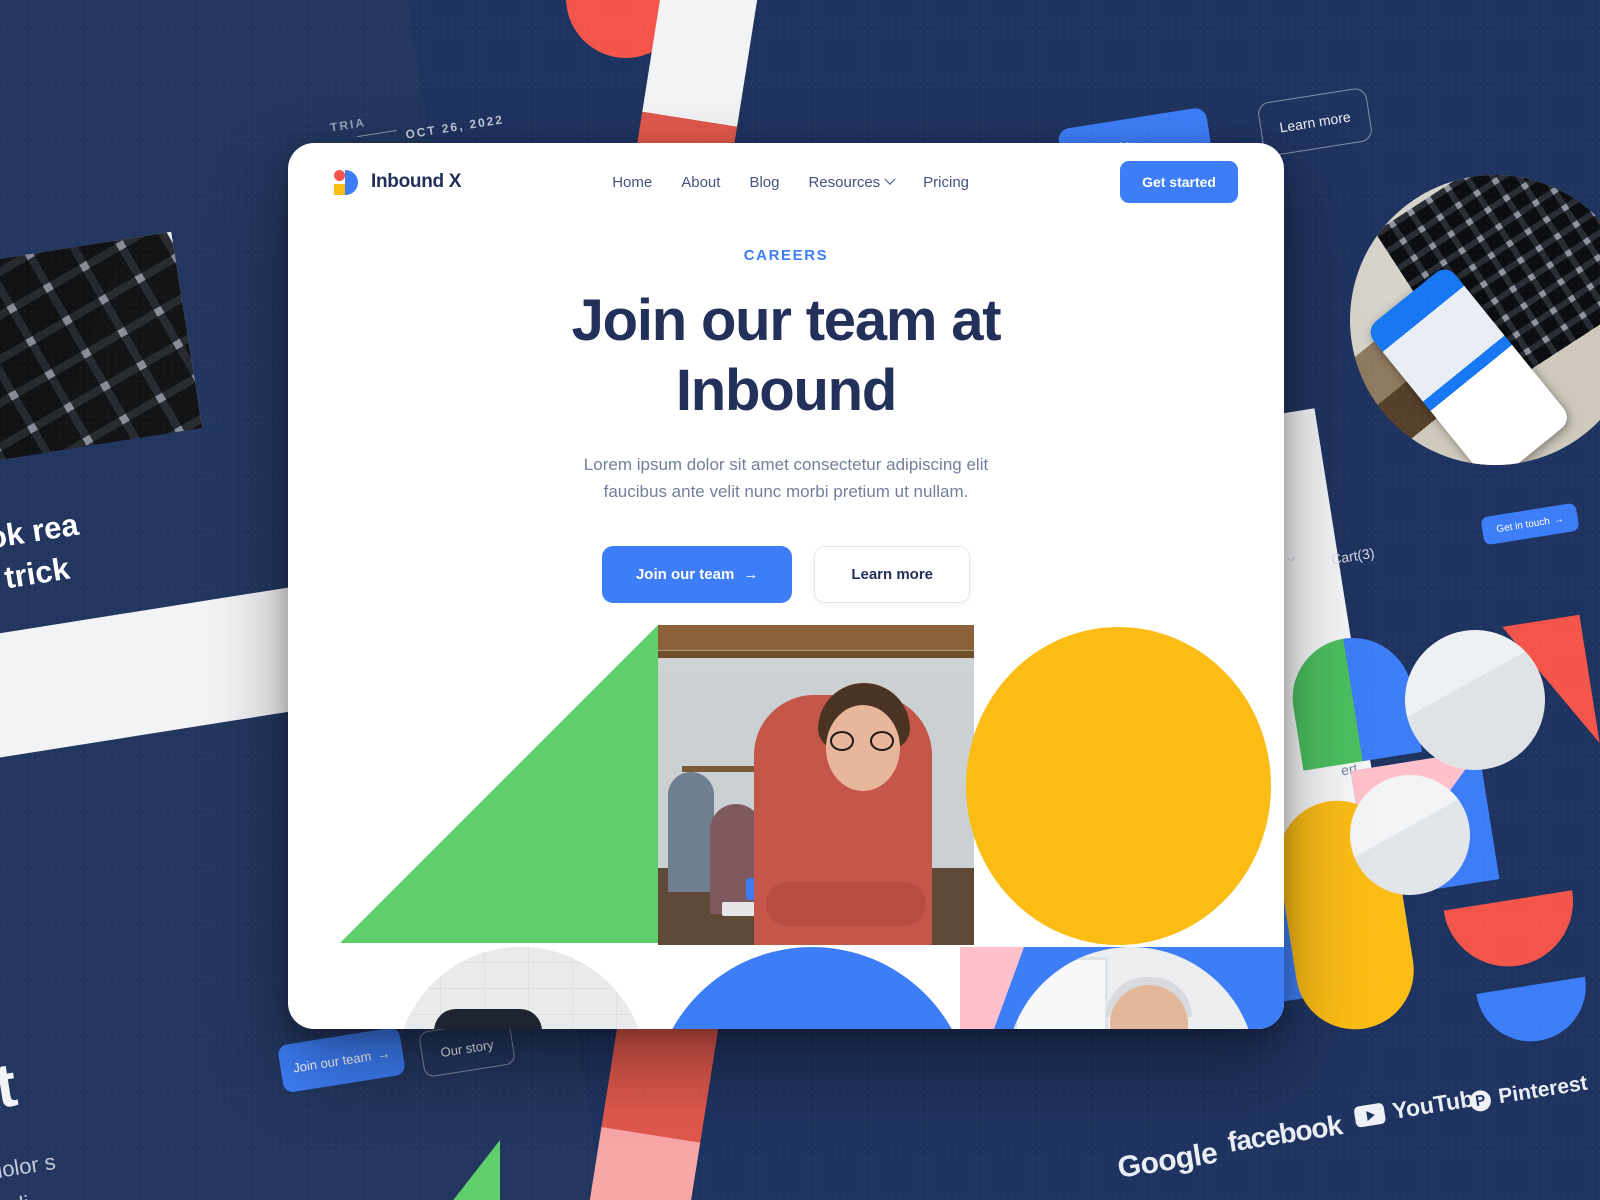 The width and height of the screenshot is (1600, 1200). I want to click on bg-social-google-label: Google, so click(1167, 1160).